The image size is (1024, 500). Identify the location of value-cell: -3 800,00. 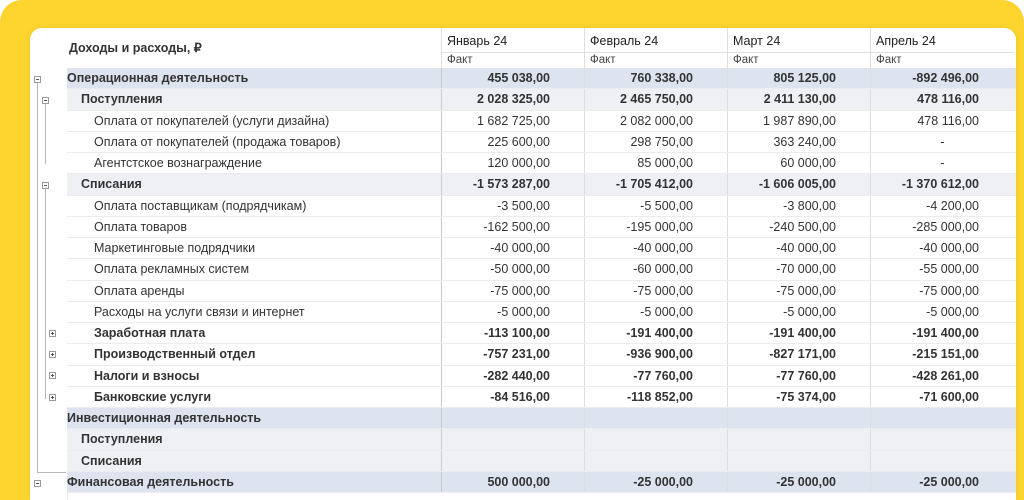
(798, 205).